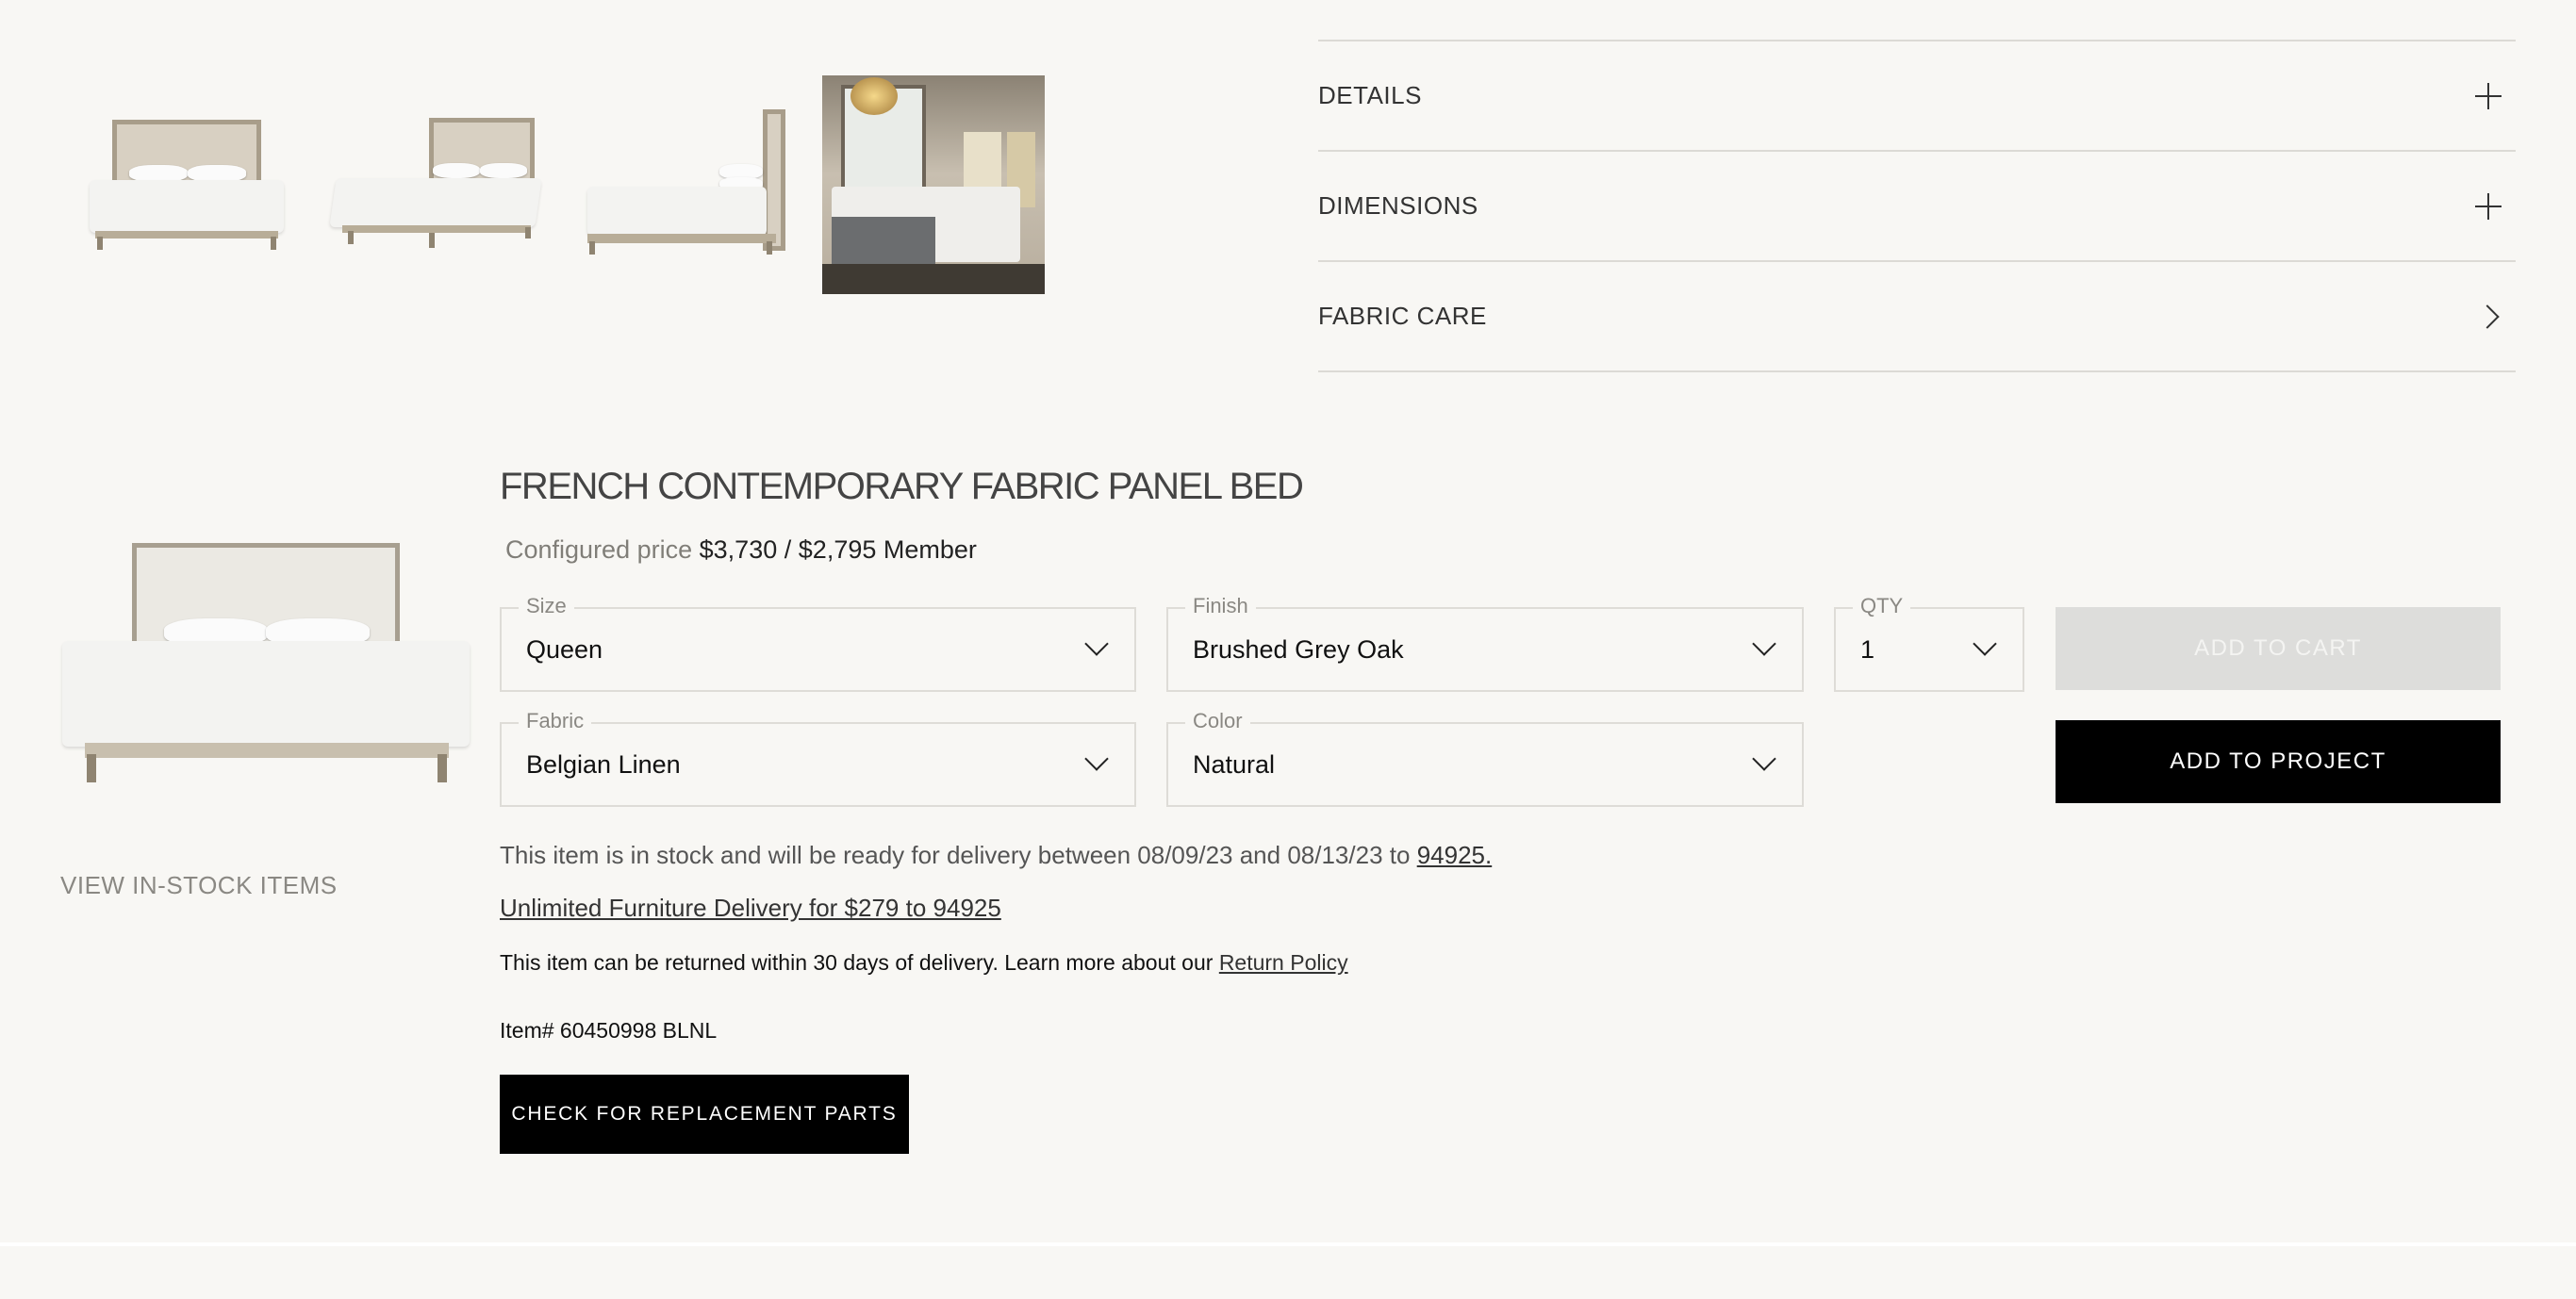 Image resolution: width=2576 pixels, height=1299 pixels. I want to click on bed-side-image, so click(684, 184).